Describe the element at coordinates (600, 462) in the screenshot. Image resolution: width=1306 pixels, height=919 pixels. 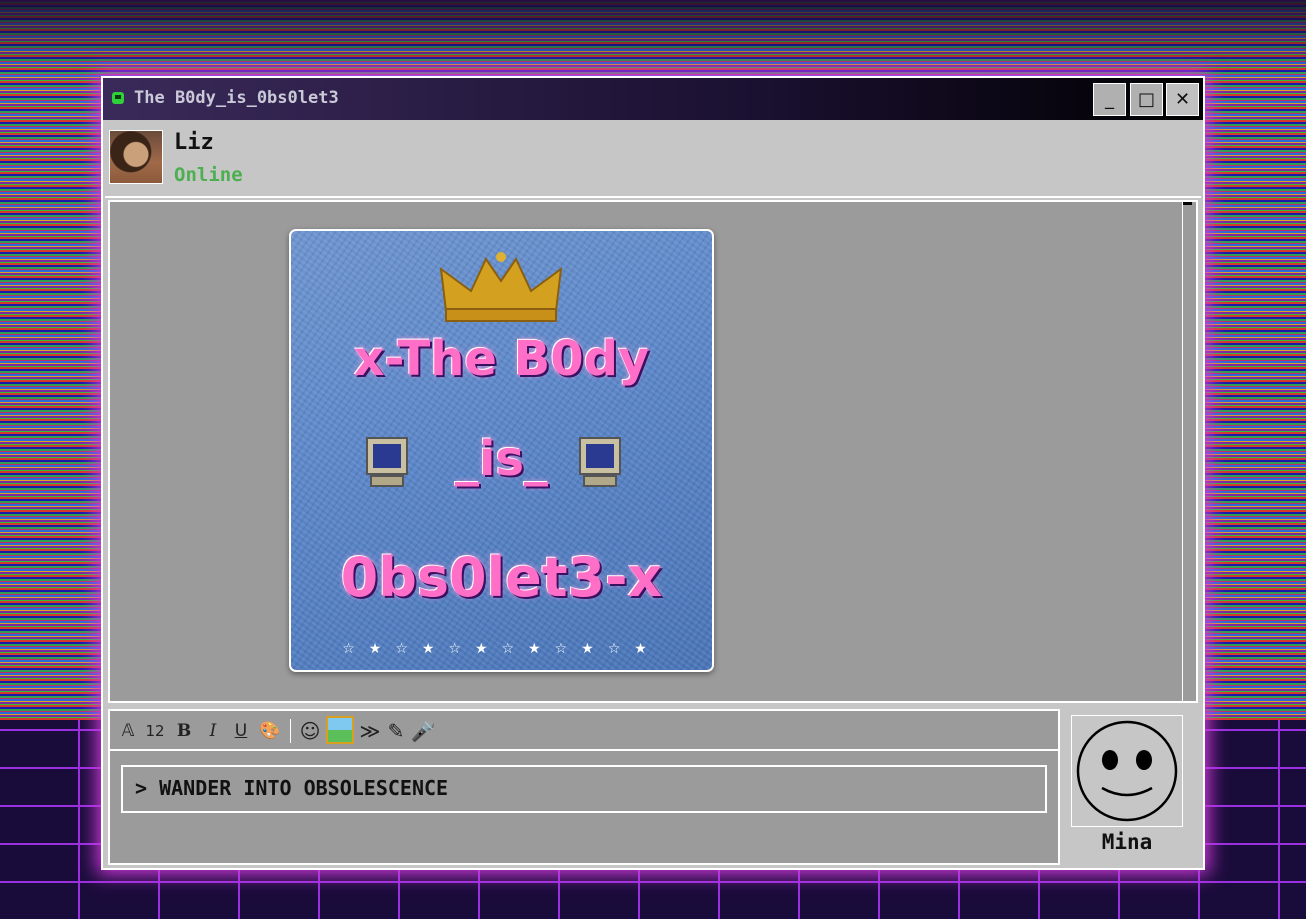
I see `computer-icon` at that location.